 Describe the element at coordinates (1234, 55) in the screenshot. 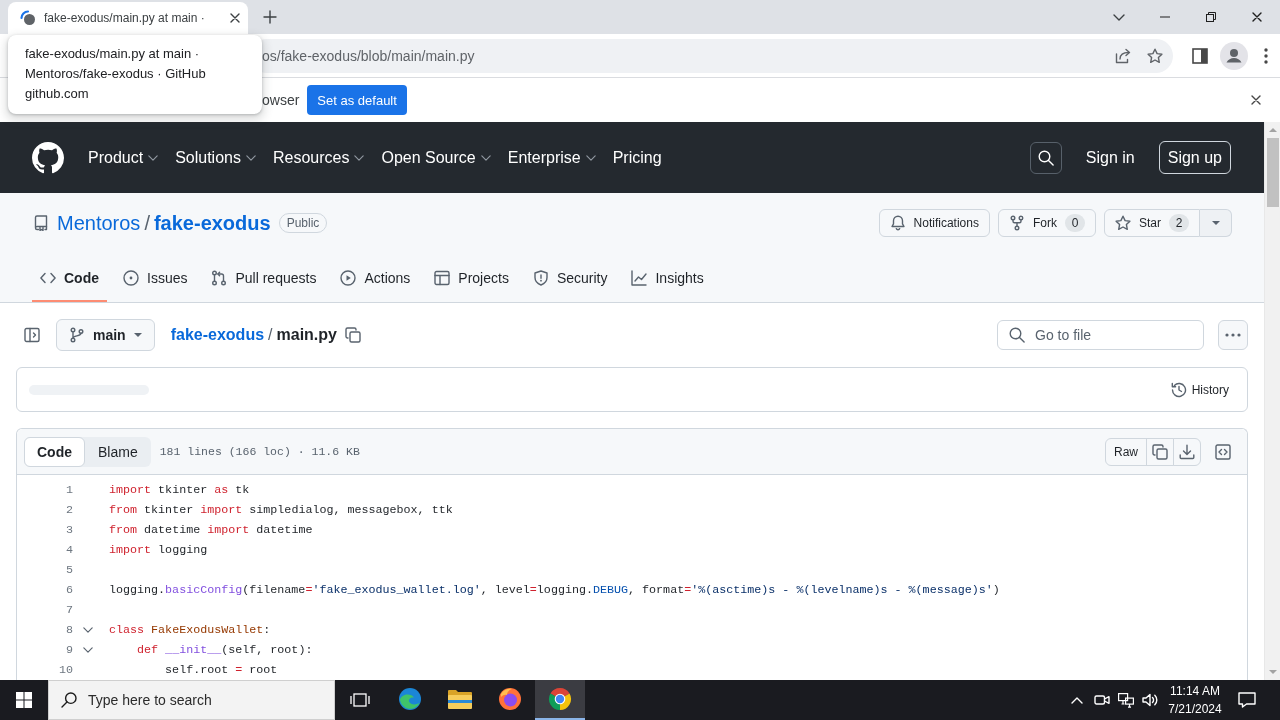

I see `avatar-icon` at that location.